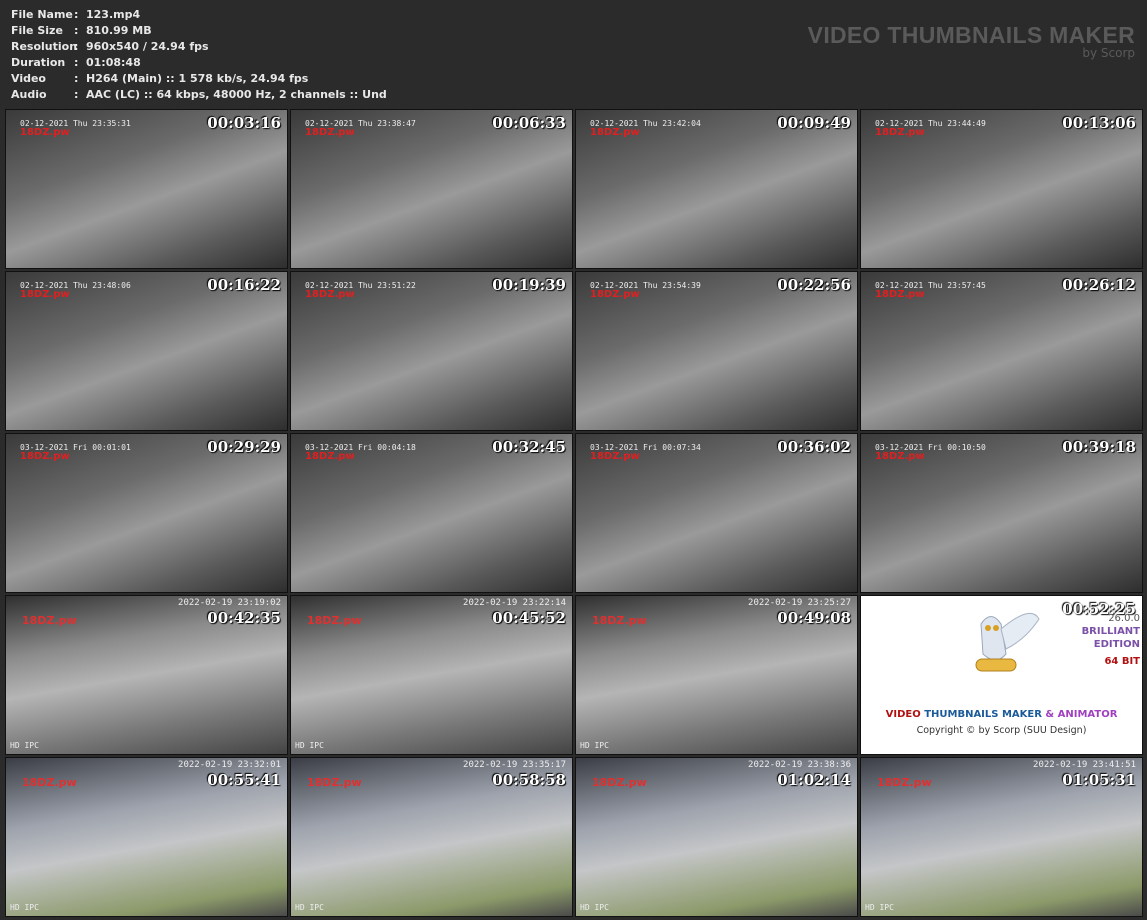 The image size is (1147, 920). What do you see at coordinates (244, 780) in the screenshot?
I see `thumbnail-timestamp: 00:55:41` at bounding box center [244, 780].